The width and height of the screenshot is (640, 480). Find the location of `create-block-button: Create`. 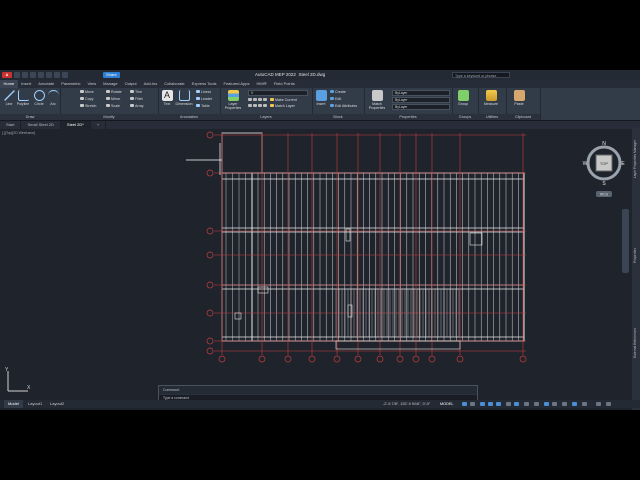

create-block-button: Create is located at coordinates (338, 92).